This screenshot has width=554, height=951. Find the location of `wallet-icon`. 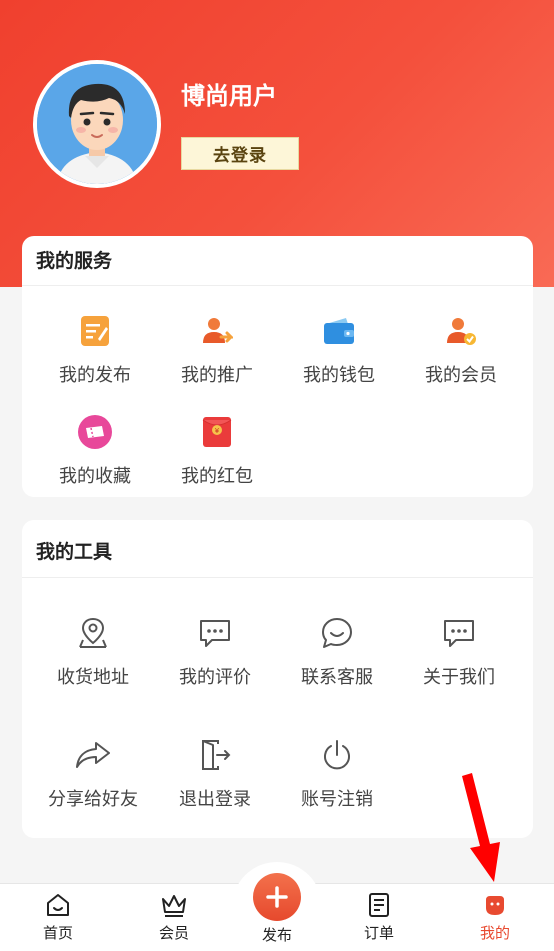

wallet-icon is located at coordinates (339, 331).